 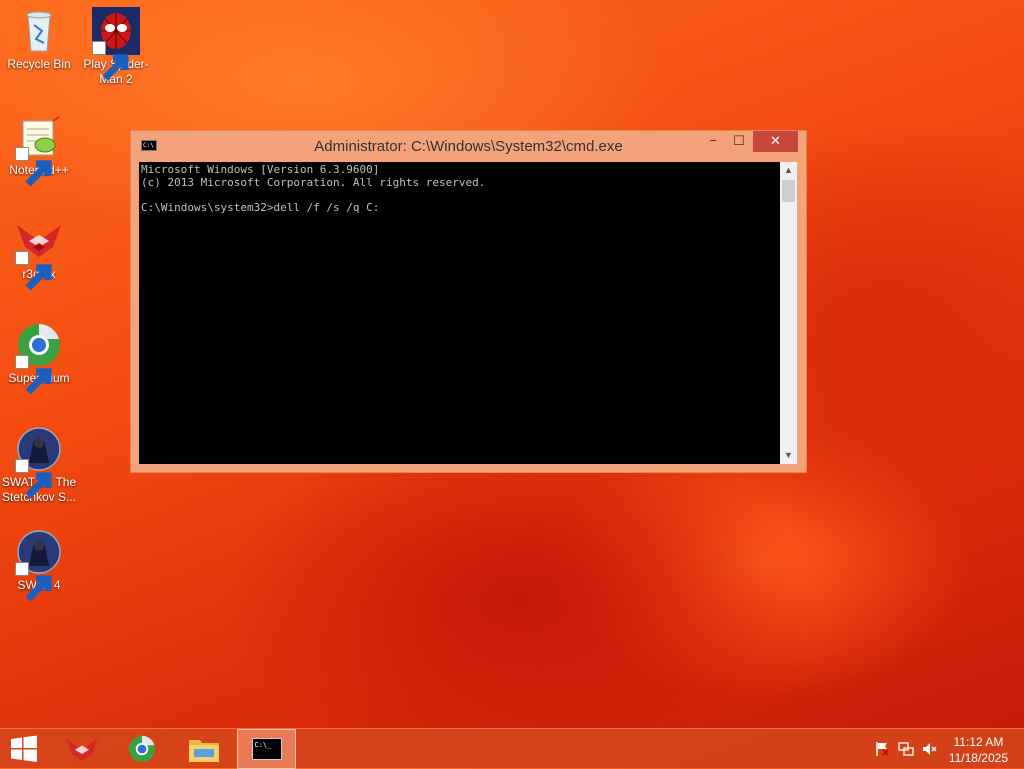 I want to click on desktop-icon-supermium: Supermium, so click(x=39, y=358).